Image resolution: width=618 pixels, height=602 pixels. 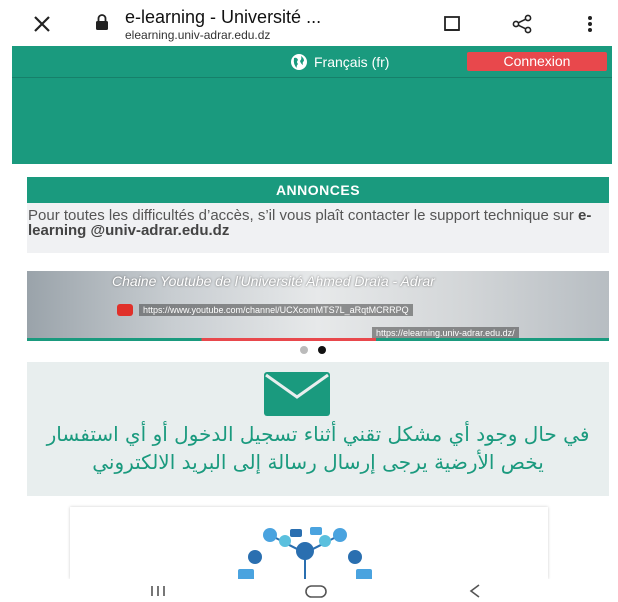 I want to click on globe-icon, so click(x=299, y=62).